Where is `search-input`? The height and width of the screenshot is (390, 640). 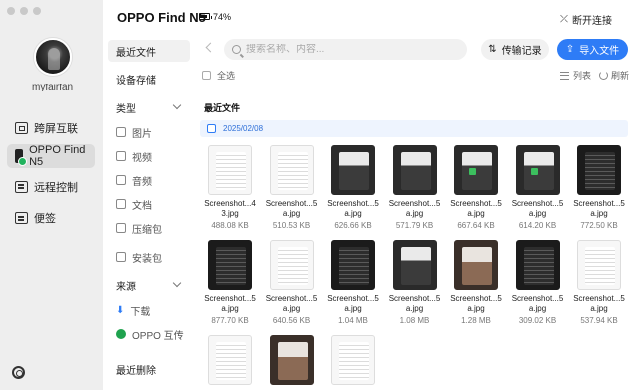
search-input is located at coordinates (351, 49).